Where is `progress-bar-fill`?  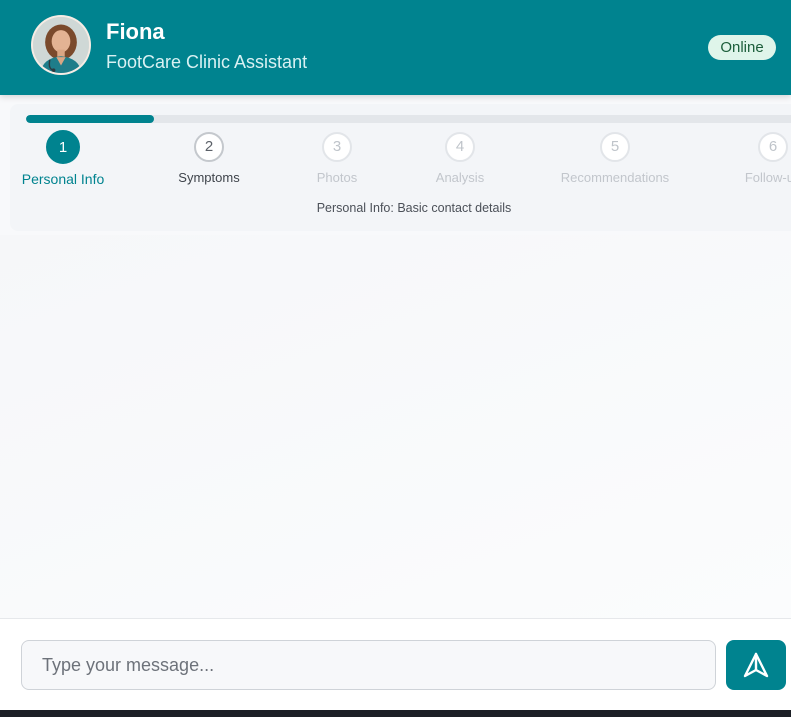 progress-bar-fill is located at coordinates (90, 119).